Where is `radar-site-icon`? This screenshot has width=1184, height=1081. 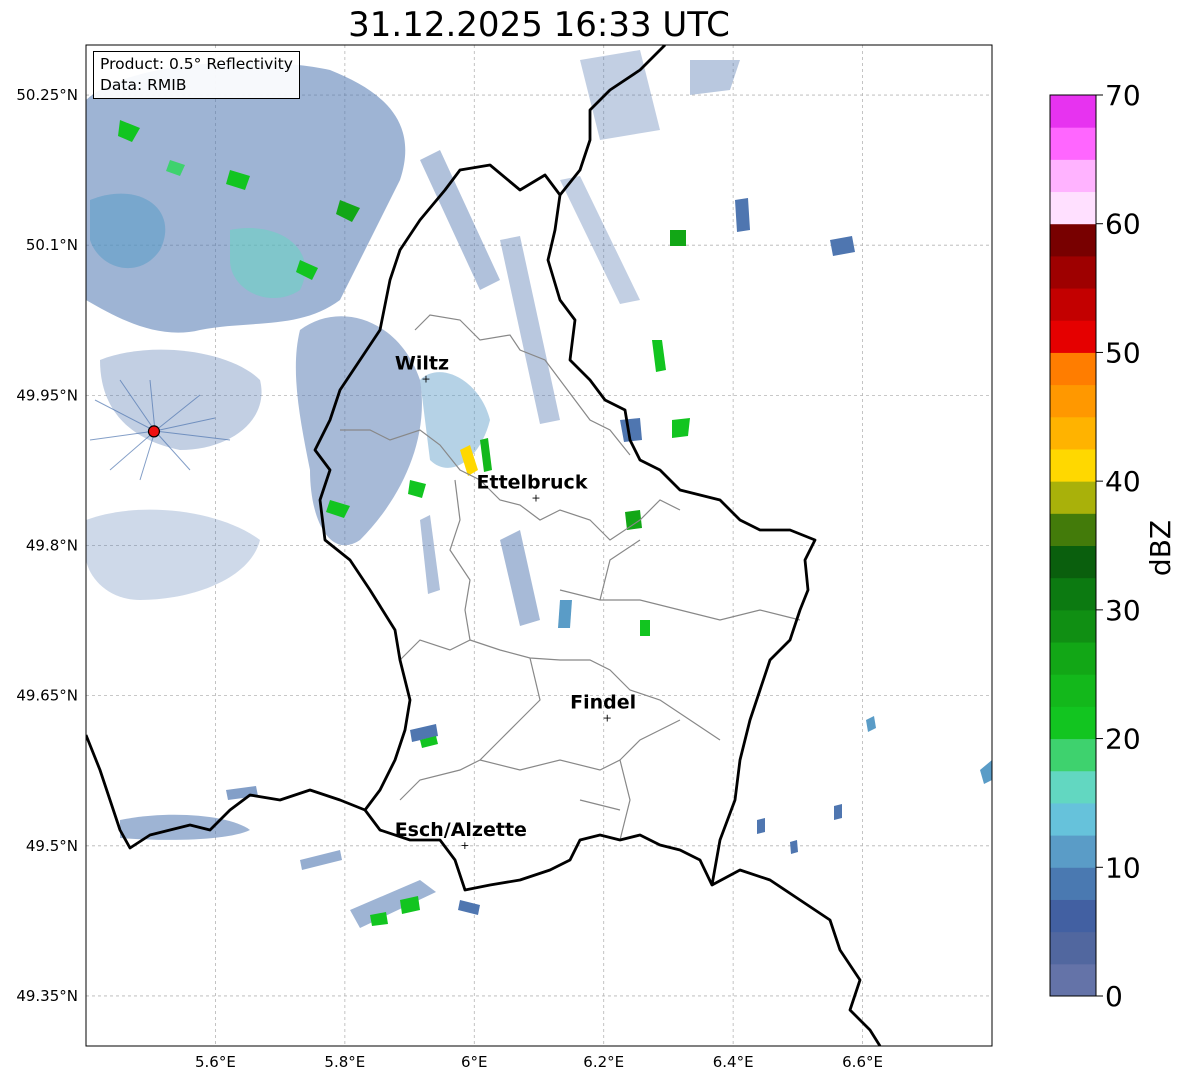
radar-site-icon is located at coordinates (154, 431).